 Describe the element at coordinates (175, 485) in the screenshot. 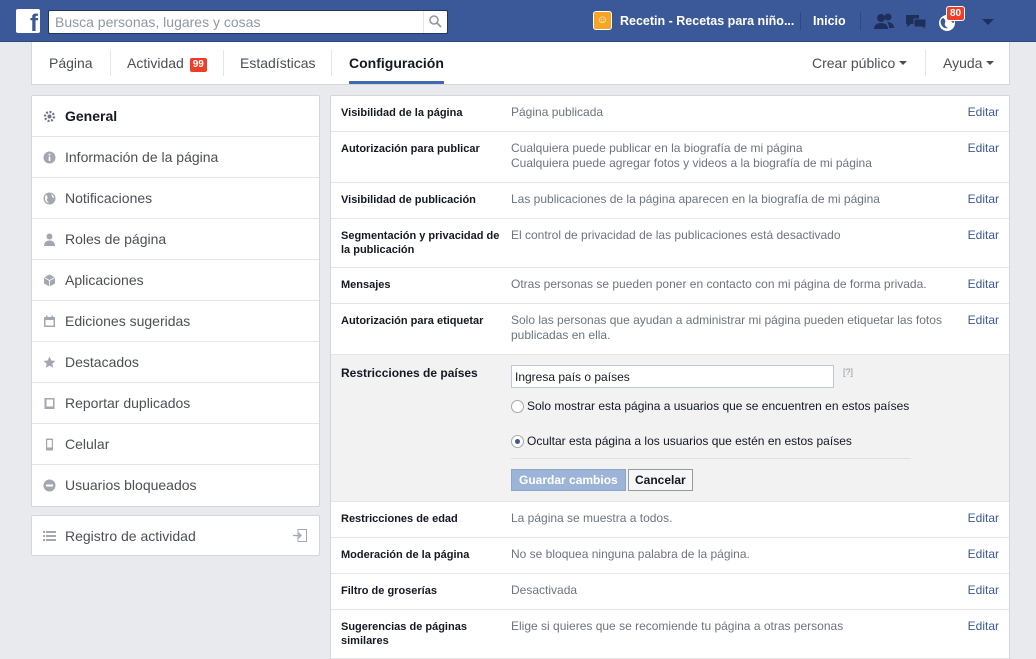

I see `sidebar-item-blocked-users: Usuarios bloqueados` at that location.